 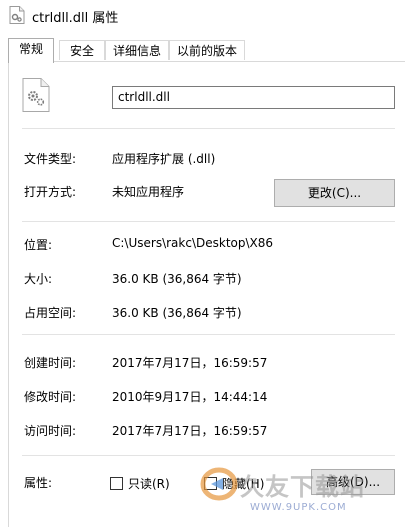 What do you see at coordinates (50, 431) in the screenshot?
I see `accessed-label: 访问时间:` at bounding box center [50, 431].